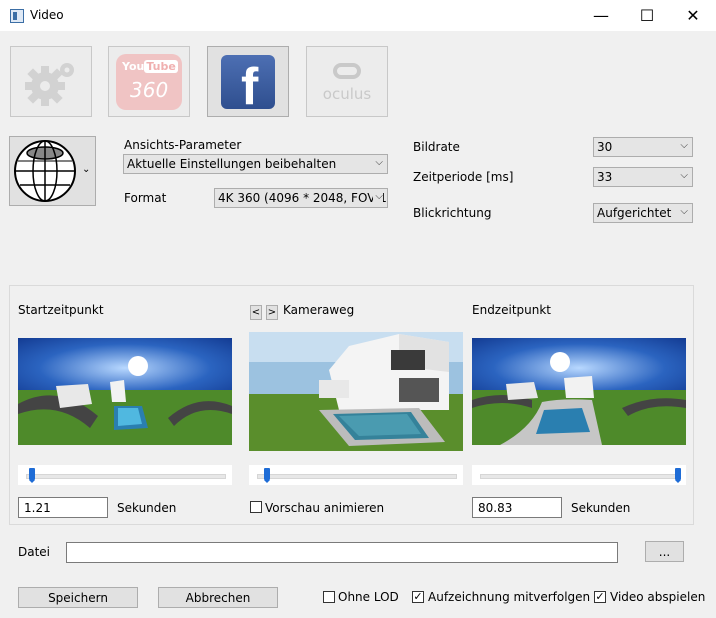  What do you see at coordinates (356, 391) in the screenshot?
I see `camera-frame-image` at bounding box center [356, 391].